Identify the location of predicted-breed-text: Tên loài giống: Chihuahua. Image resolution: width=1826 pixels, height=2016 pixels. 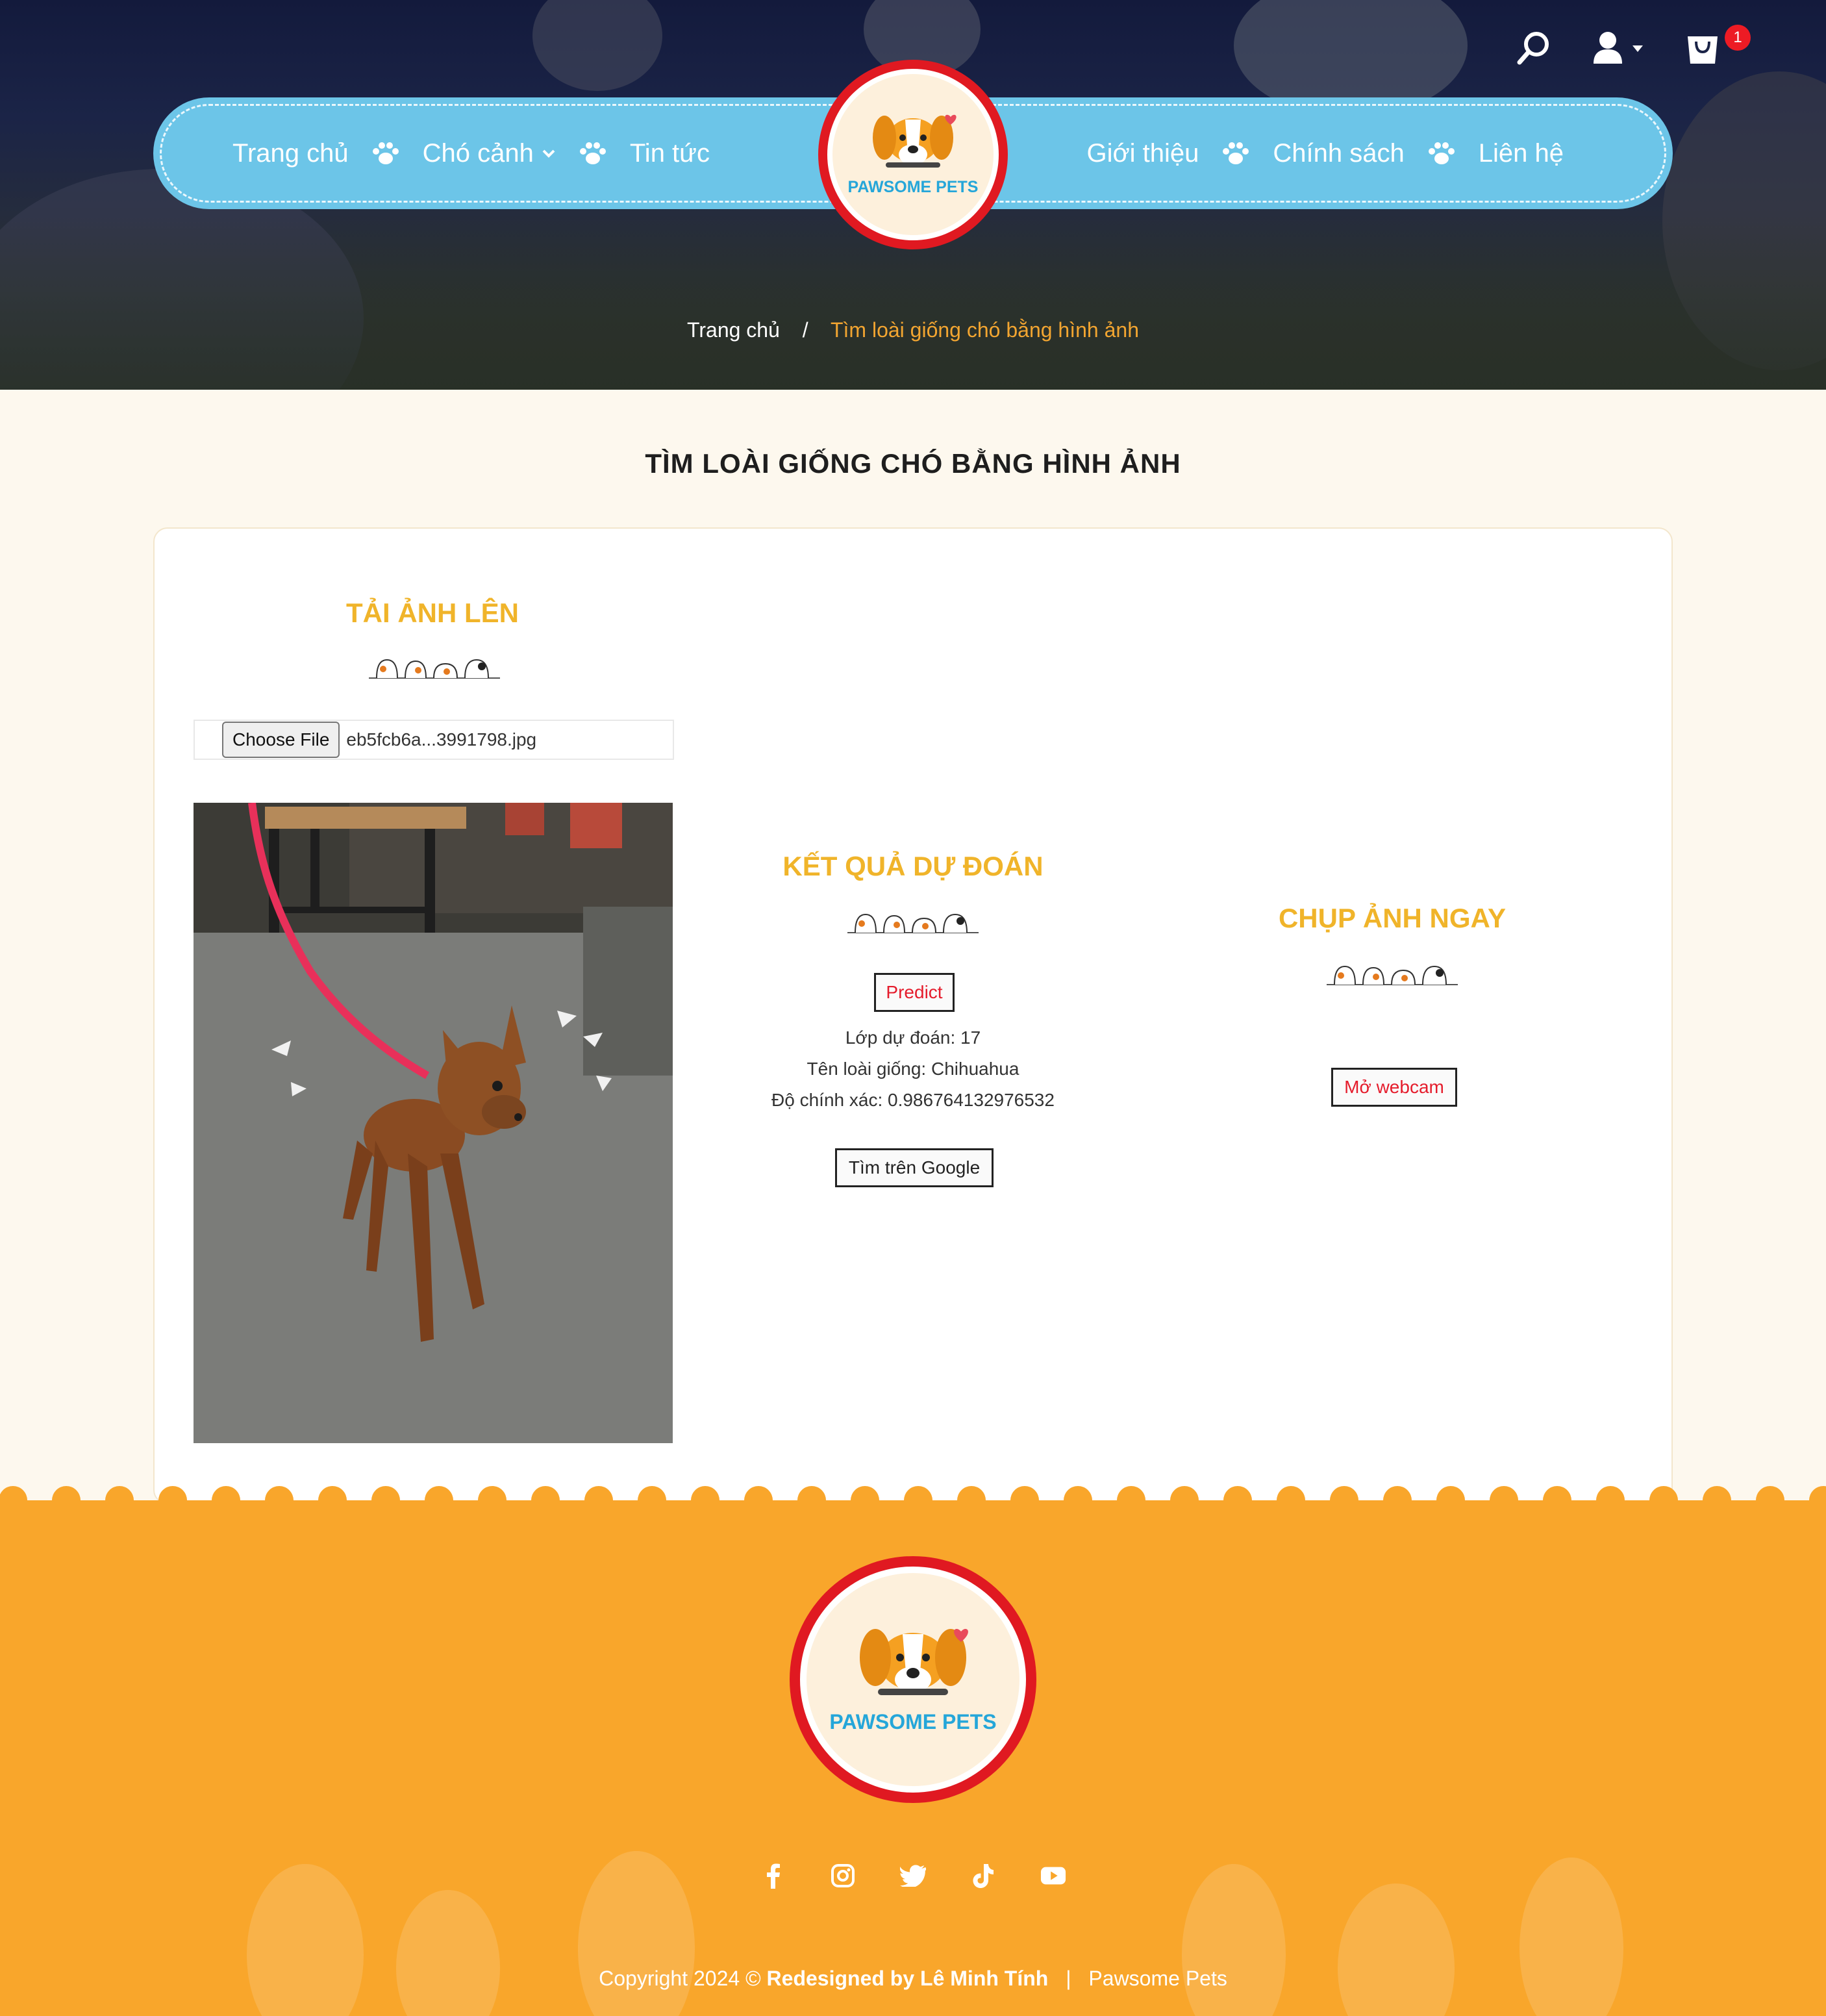
(913, 1069).